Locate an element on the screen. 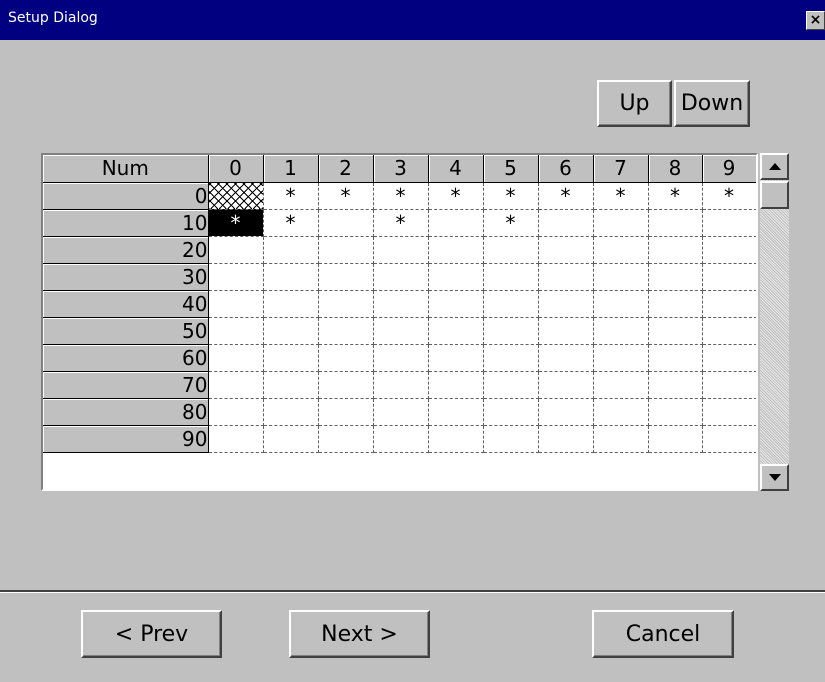 This screenshot has width=825, height=682. up-button: Up is located at coordinates (634, 103).